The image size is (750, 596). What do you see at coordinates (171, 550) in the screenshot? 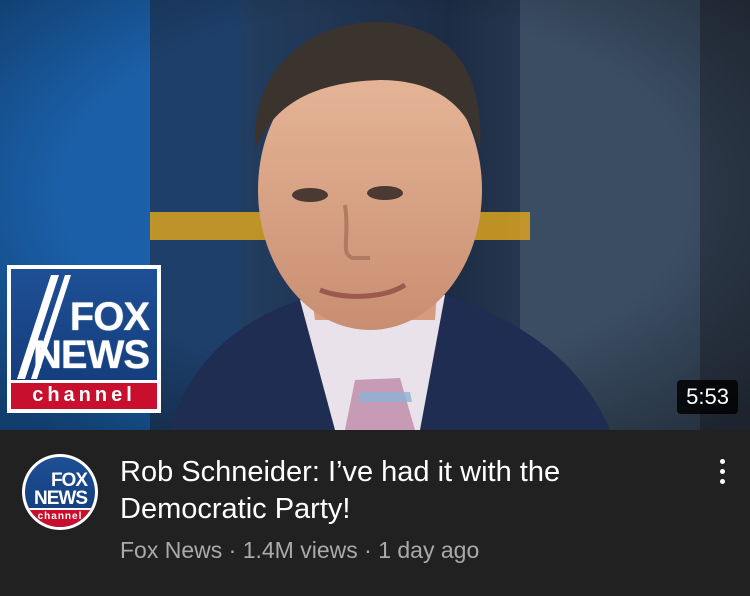
I see `channel-name: Fox News` at bounding box center [171, 550].